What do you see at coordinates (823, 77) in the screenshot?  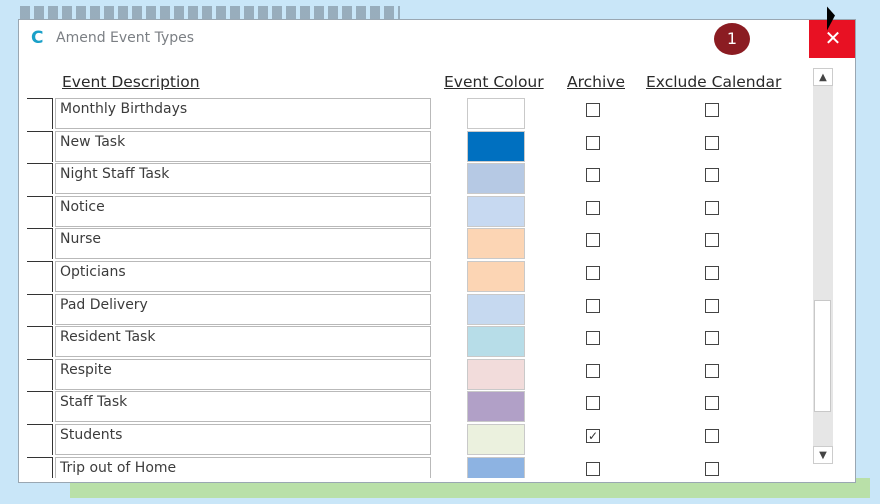 I see `scroll-up-button: ▲` at bounding box center [823, 77].